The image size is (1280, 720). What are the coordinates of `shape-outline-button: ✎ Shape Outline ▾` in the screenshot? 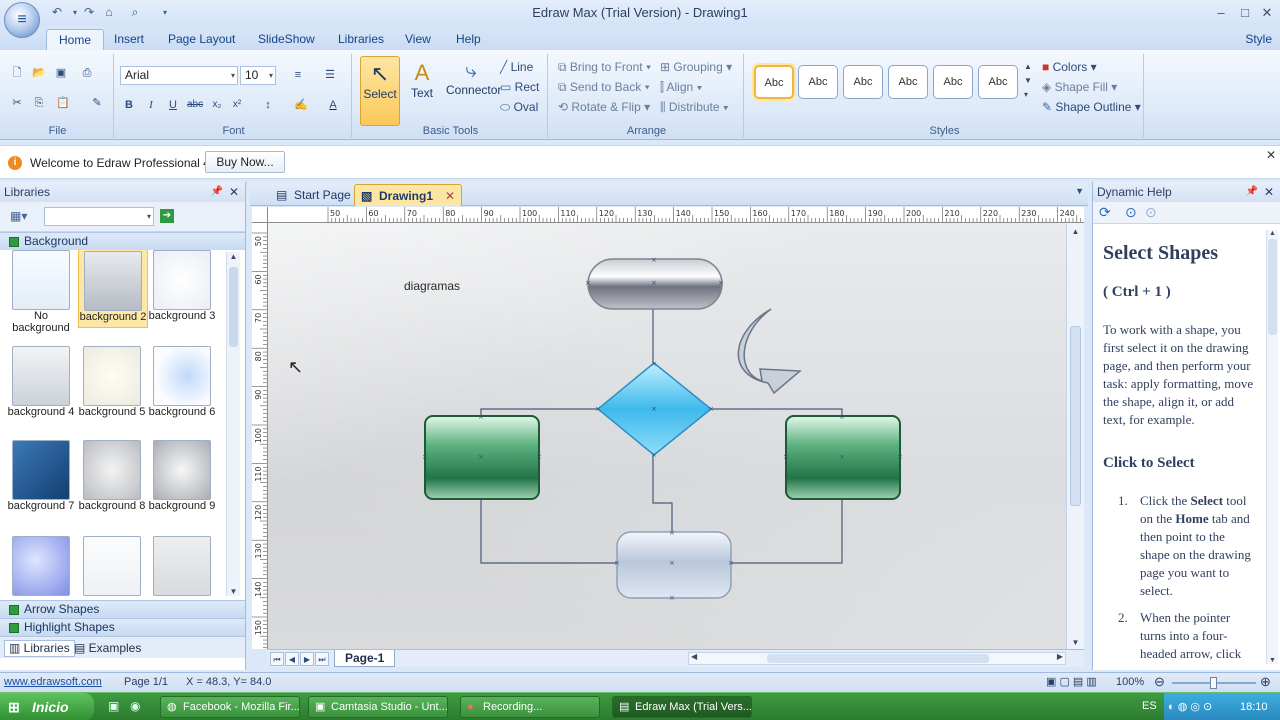 It's located at (1091, 107).